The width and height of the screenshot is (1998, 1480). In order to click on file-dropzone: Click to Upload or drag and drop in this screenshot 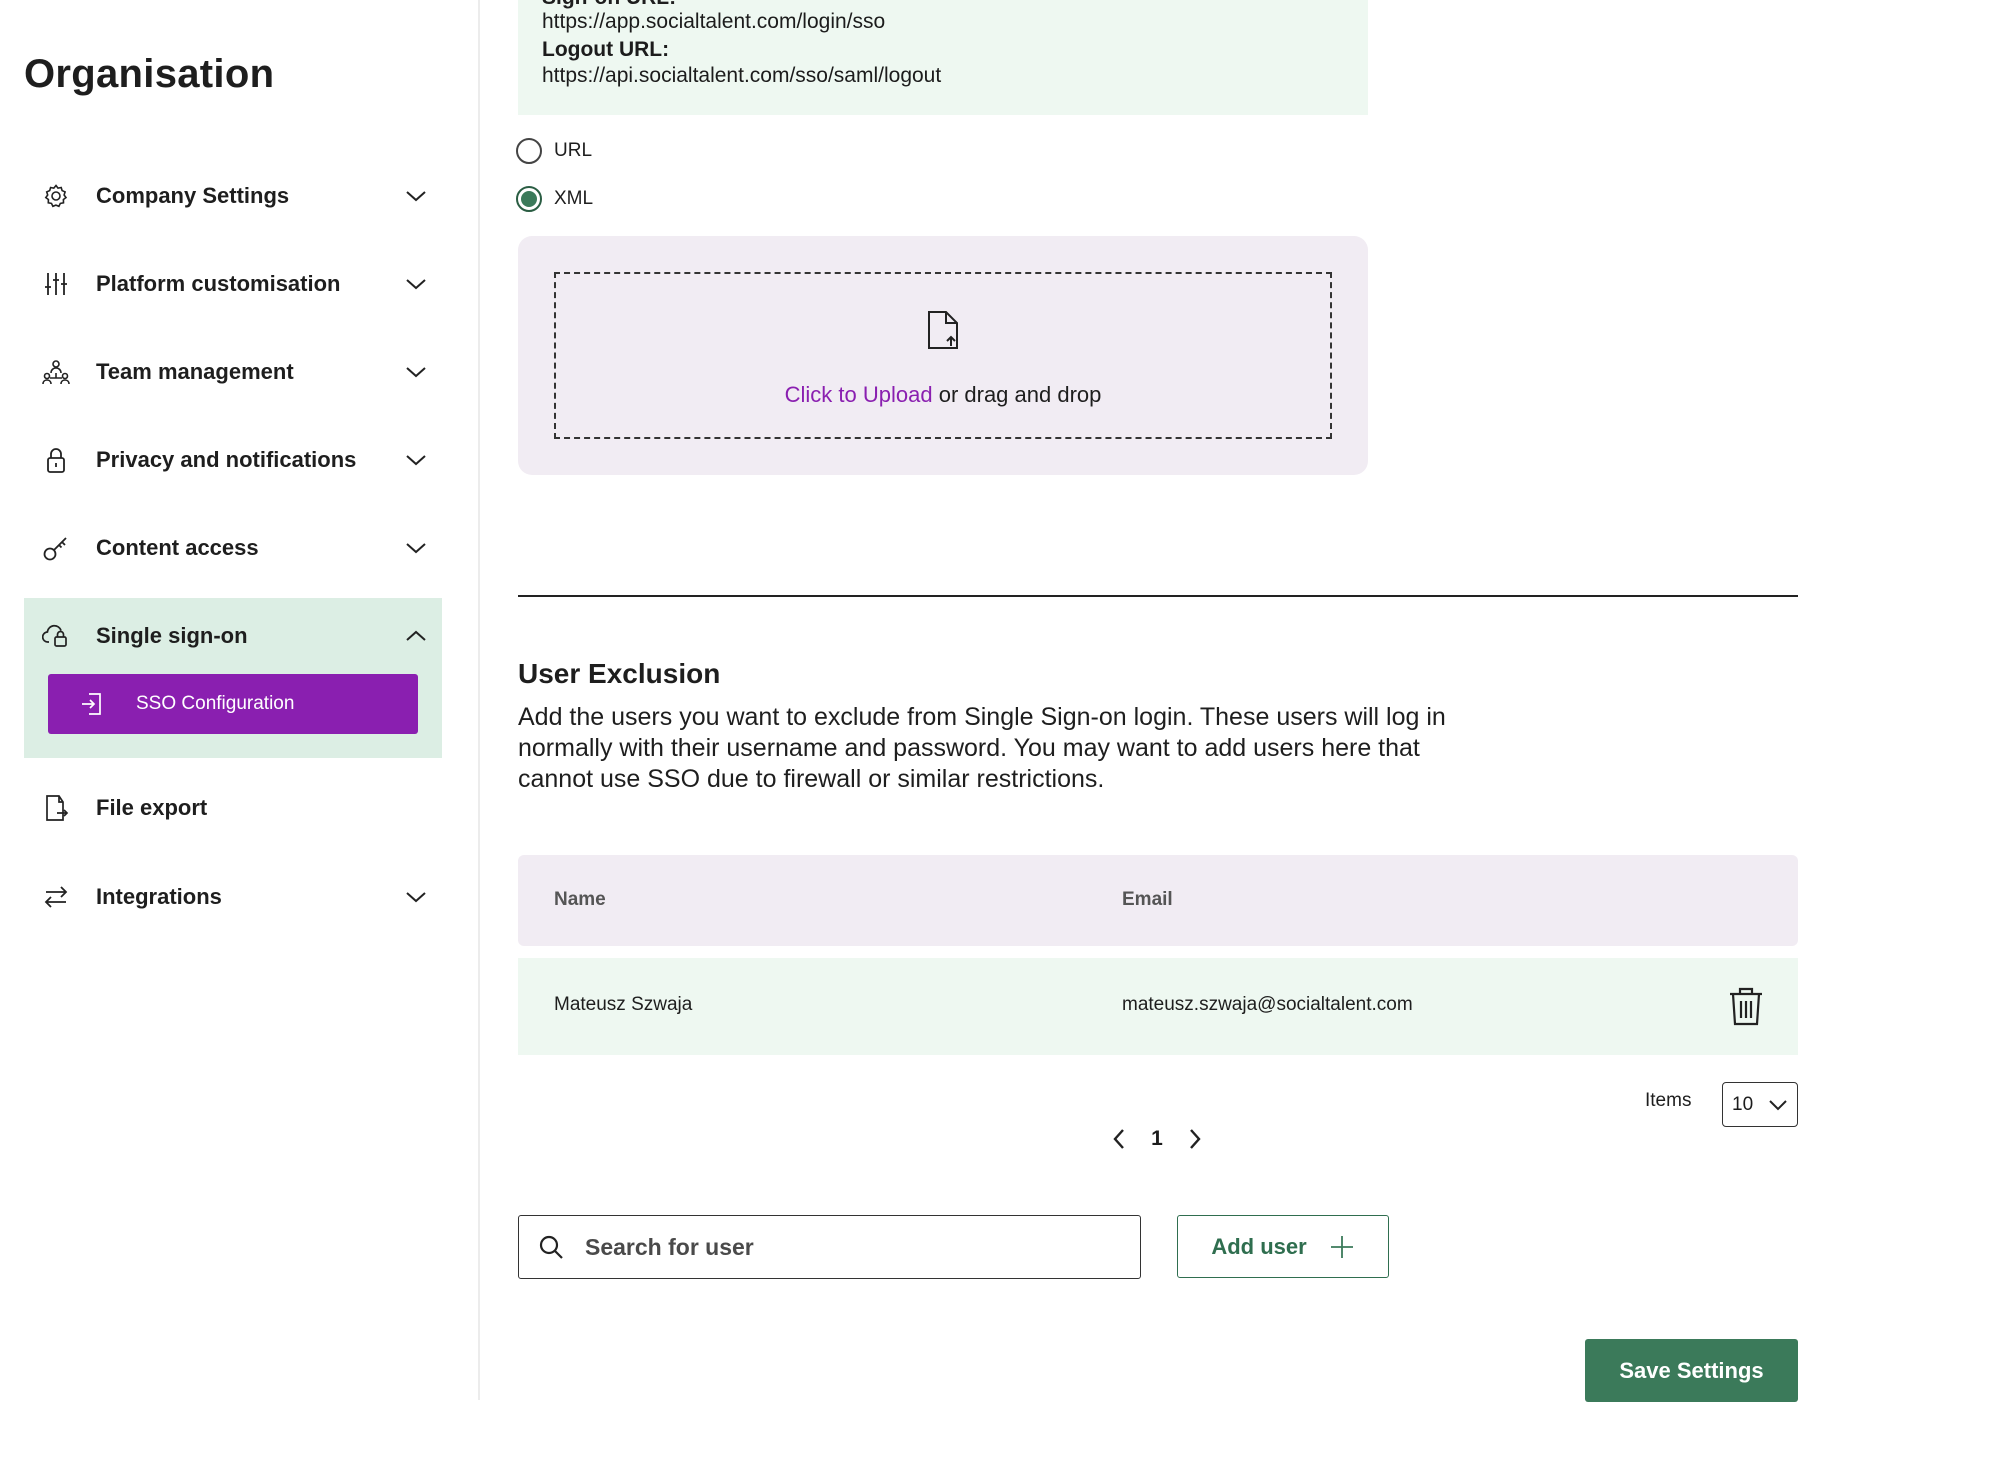, I will do `click(943, 355)`.